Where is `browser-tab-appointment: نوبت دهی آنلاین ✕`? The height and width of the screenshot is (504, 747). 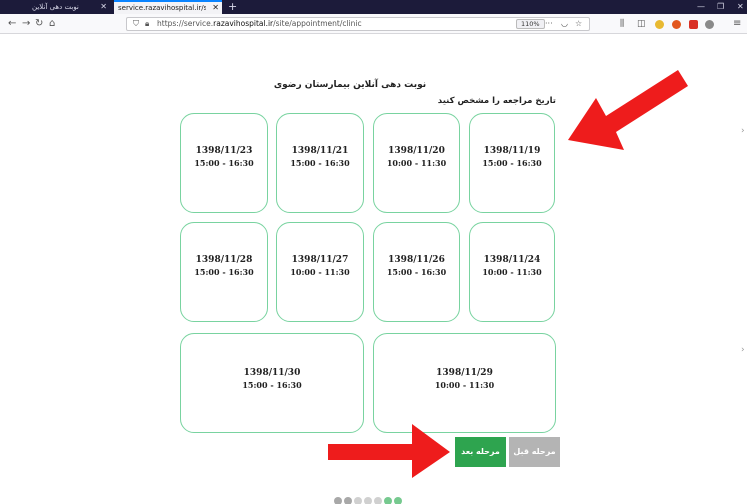
browser-tab-appointment: نوبت دهی آنلاین ✕ is located at coordinates (69, 7).